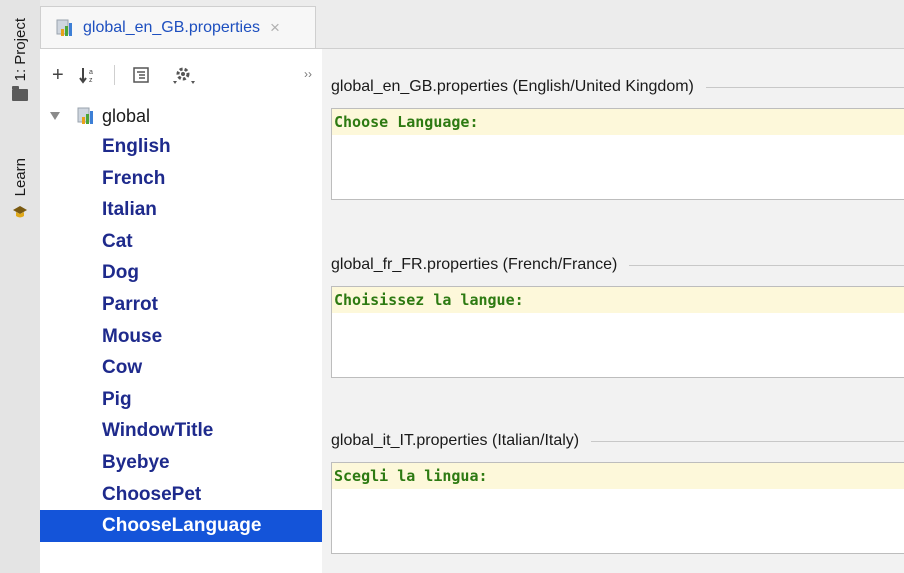 The width and height of the screenshot is (904, 573). I want to click on folder-icon, so click(20, 94).